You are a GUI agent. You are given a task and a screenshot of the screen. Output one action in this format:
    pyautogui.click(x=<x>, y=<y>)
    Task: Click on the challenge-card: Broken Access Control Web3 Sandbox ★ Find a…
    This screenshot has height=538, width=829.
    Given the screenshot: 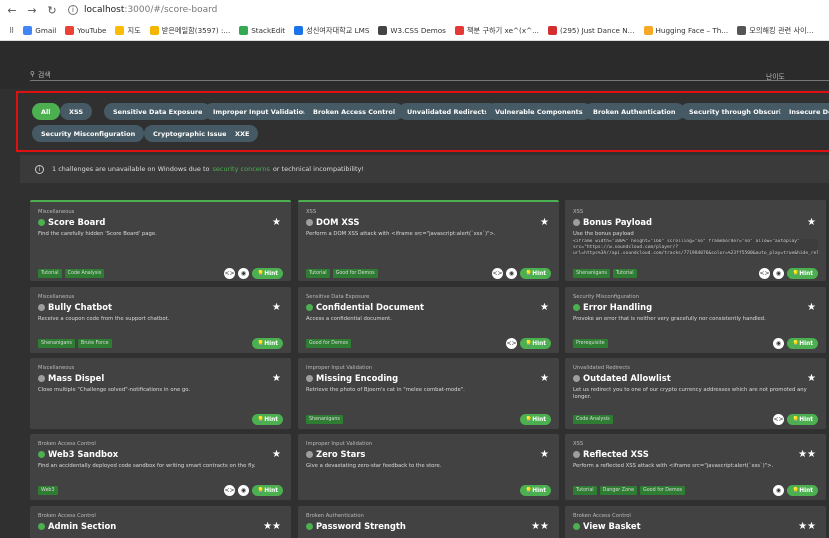 What is the action you would take?
    pyautogui.click(x=160, y=467)
    